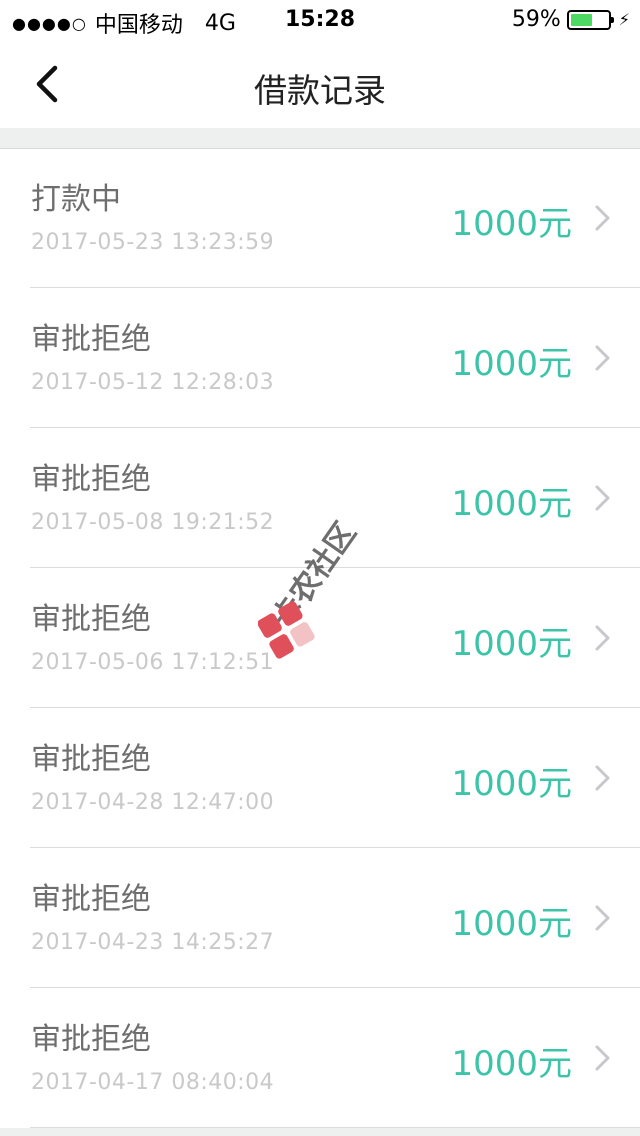 Image resolution: width=640 pixels, height=1136 pixels. I want to click on record-time: 2017-05-23 13:23:59, so click(153, 242).